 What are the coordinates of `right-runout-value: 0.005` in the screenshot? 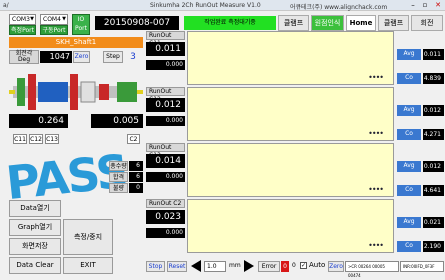 It's located at (117, 121).